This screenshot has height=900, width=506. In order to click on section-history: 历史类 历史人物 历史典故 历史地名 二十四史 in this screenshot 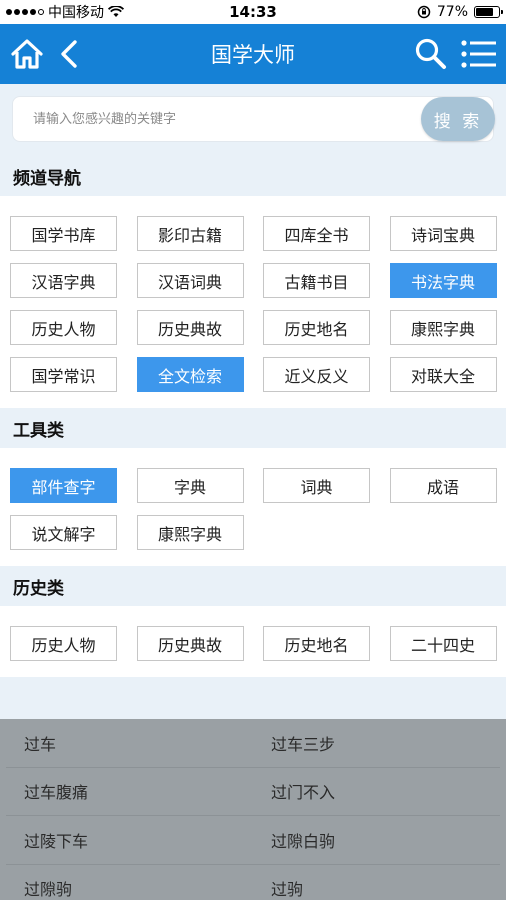, I will do `click(253, 621)`.